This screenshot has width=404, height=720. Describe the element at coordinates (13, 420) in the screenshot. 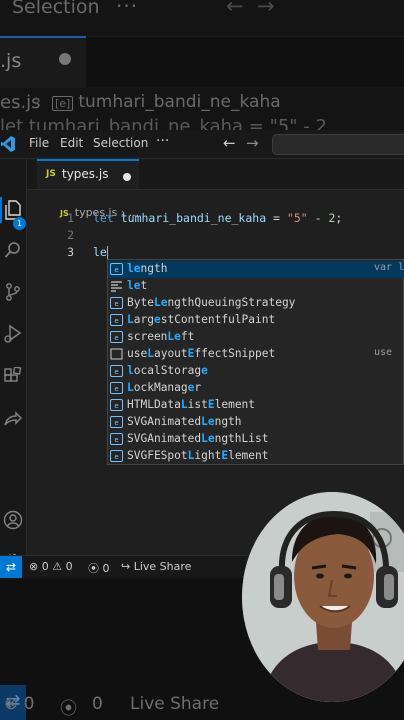

I see `live-share-icon` at that location.